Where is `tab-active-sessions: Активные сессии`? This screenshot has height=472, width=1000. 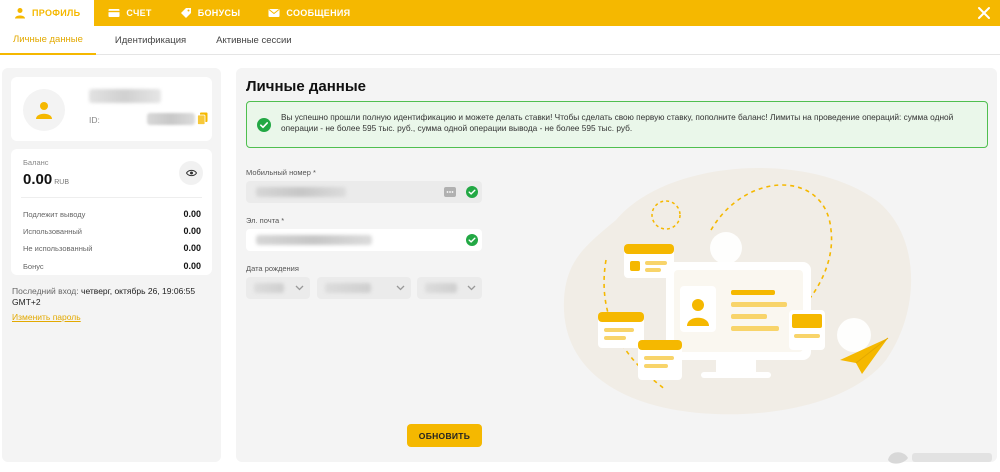 tab-active-sessions: Активные сессии is located at coordinates (253, 40).